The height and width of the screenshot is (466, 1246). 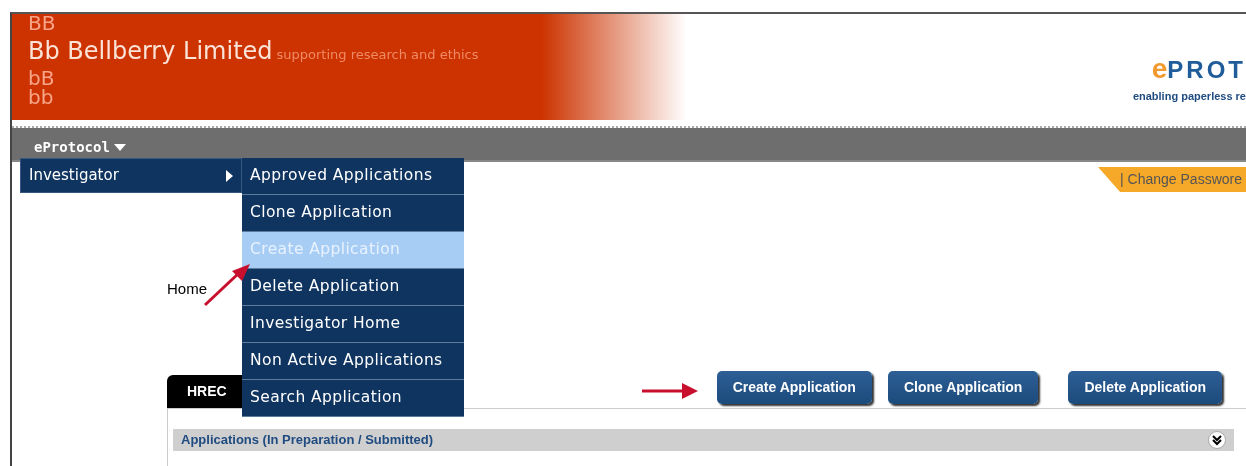 What do you see at coordinates (41, 97) in the screenshot?
I see `faded-letters: bb` at bounding box center [41, 97].